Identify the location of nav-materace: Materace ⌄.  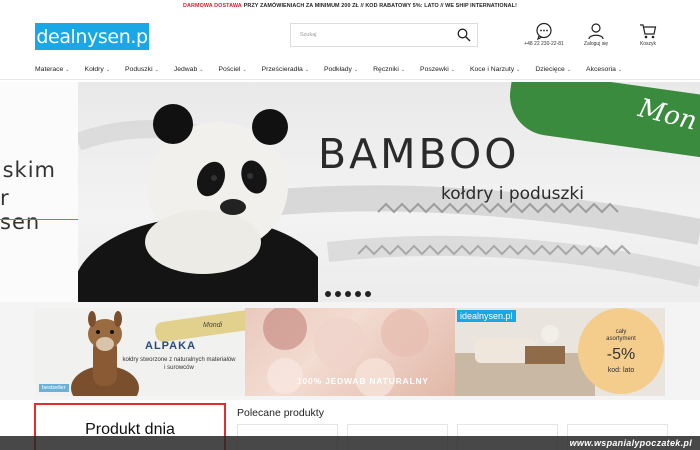
(52, 69).